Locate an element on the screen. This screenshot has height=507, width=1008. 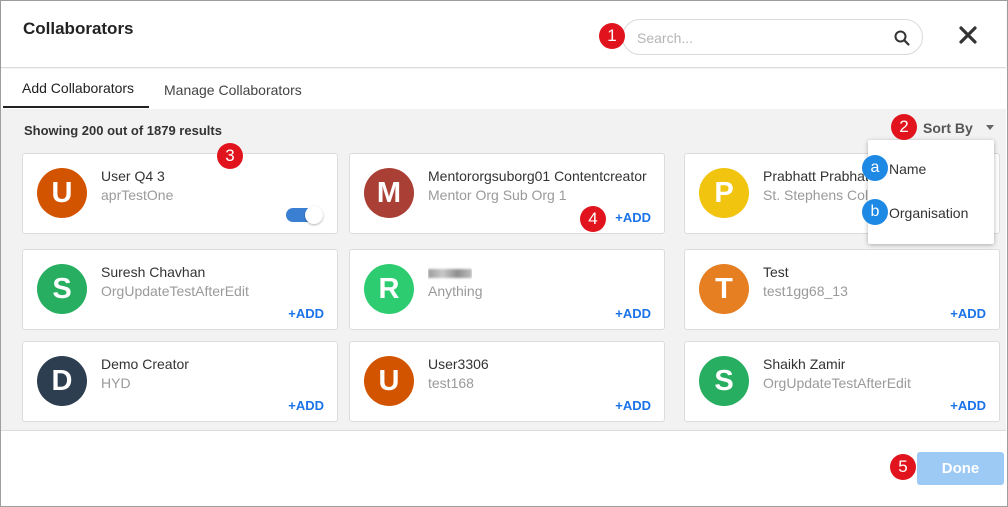
collaborator-org: HYD is located at coordinates (116, 383).